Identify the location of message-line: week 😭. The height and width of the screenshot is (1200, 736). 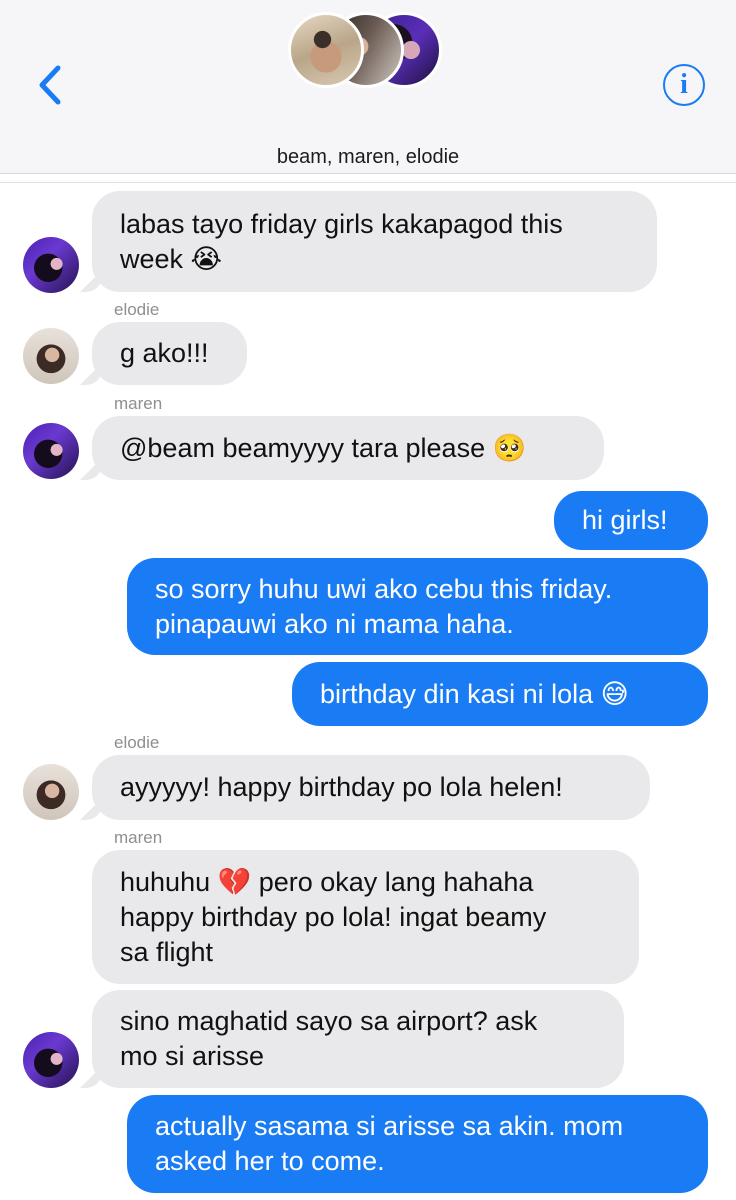
(171, 258).